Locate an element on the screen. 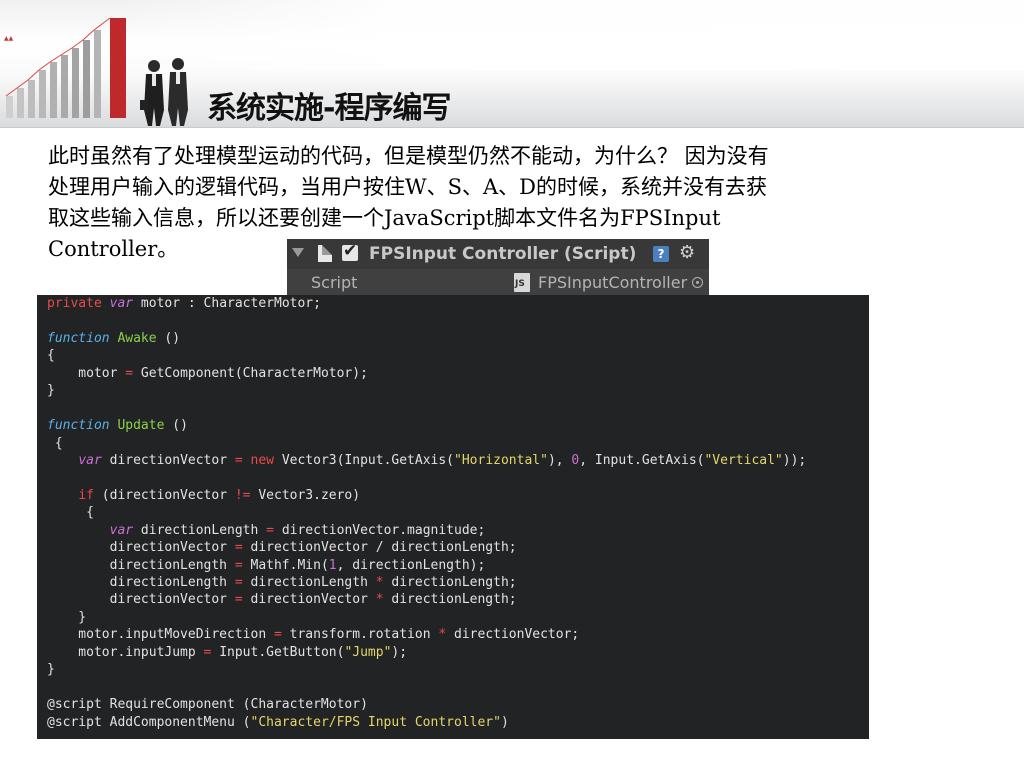  javascript-file-icon is located at coordinates (522, 282).